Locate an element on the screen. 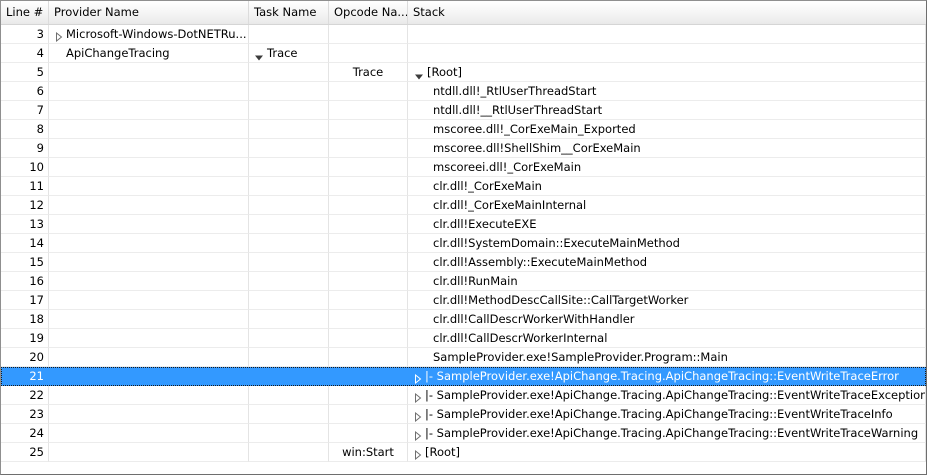 Image resolution: width=927 pixels, height=475 pixels. opcode-name-cell: win:Start is located at coordinates (368, 452).